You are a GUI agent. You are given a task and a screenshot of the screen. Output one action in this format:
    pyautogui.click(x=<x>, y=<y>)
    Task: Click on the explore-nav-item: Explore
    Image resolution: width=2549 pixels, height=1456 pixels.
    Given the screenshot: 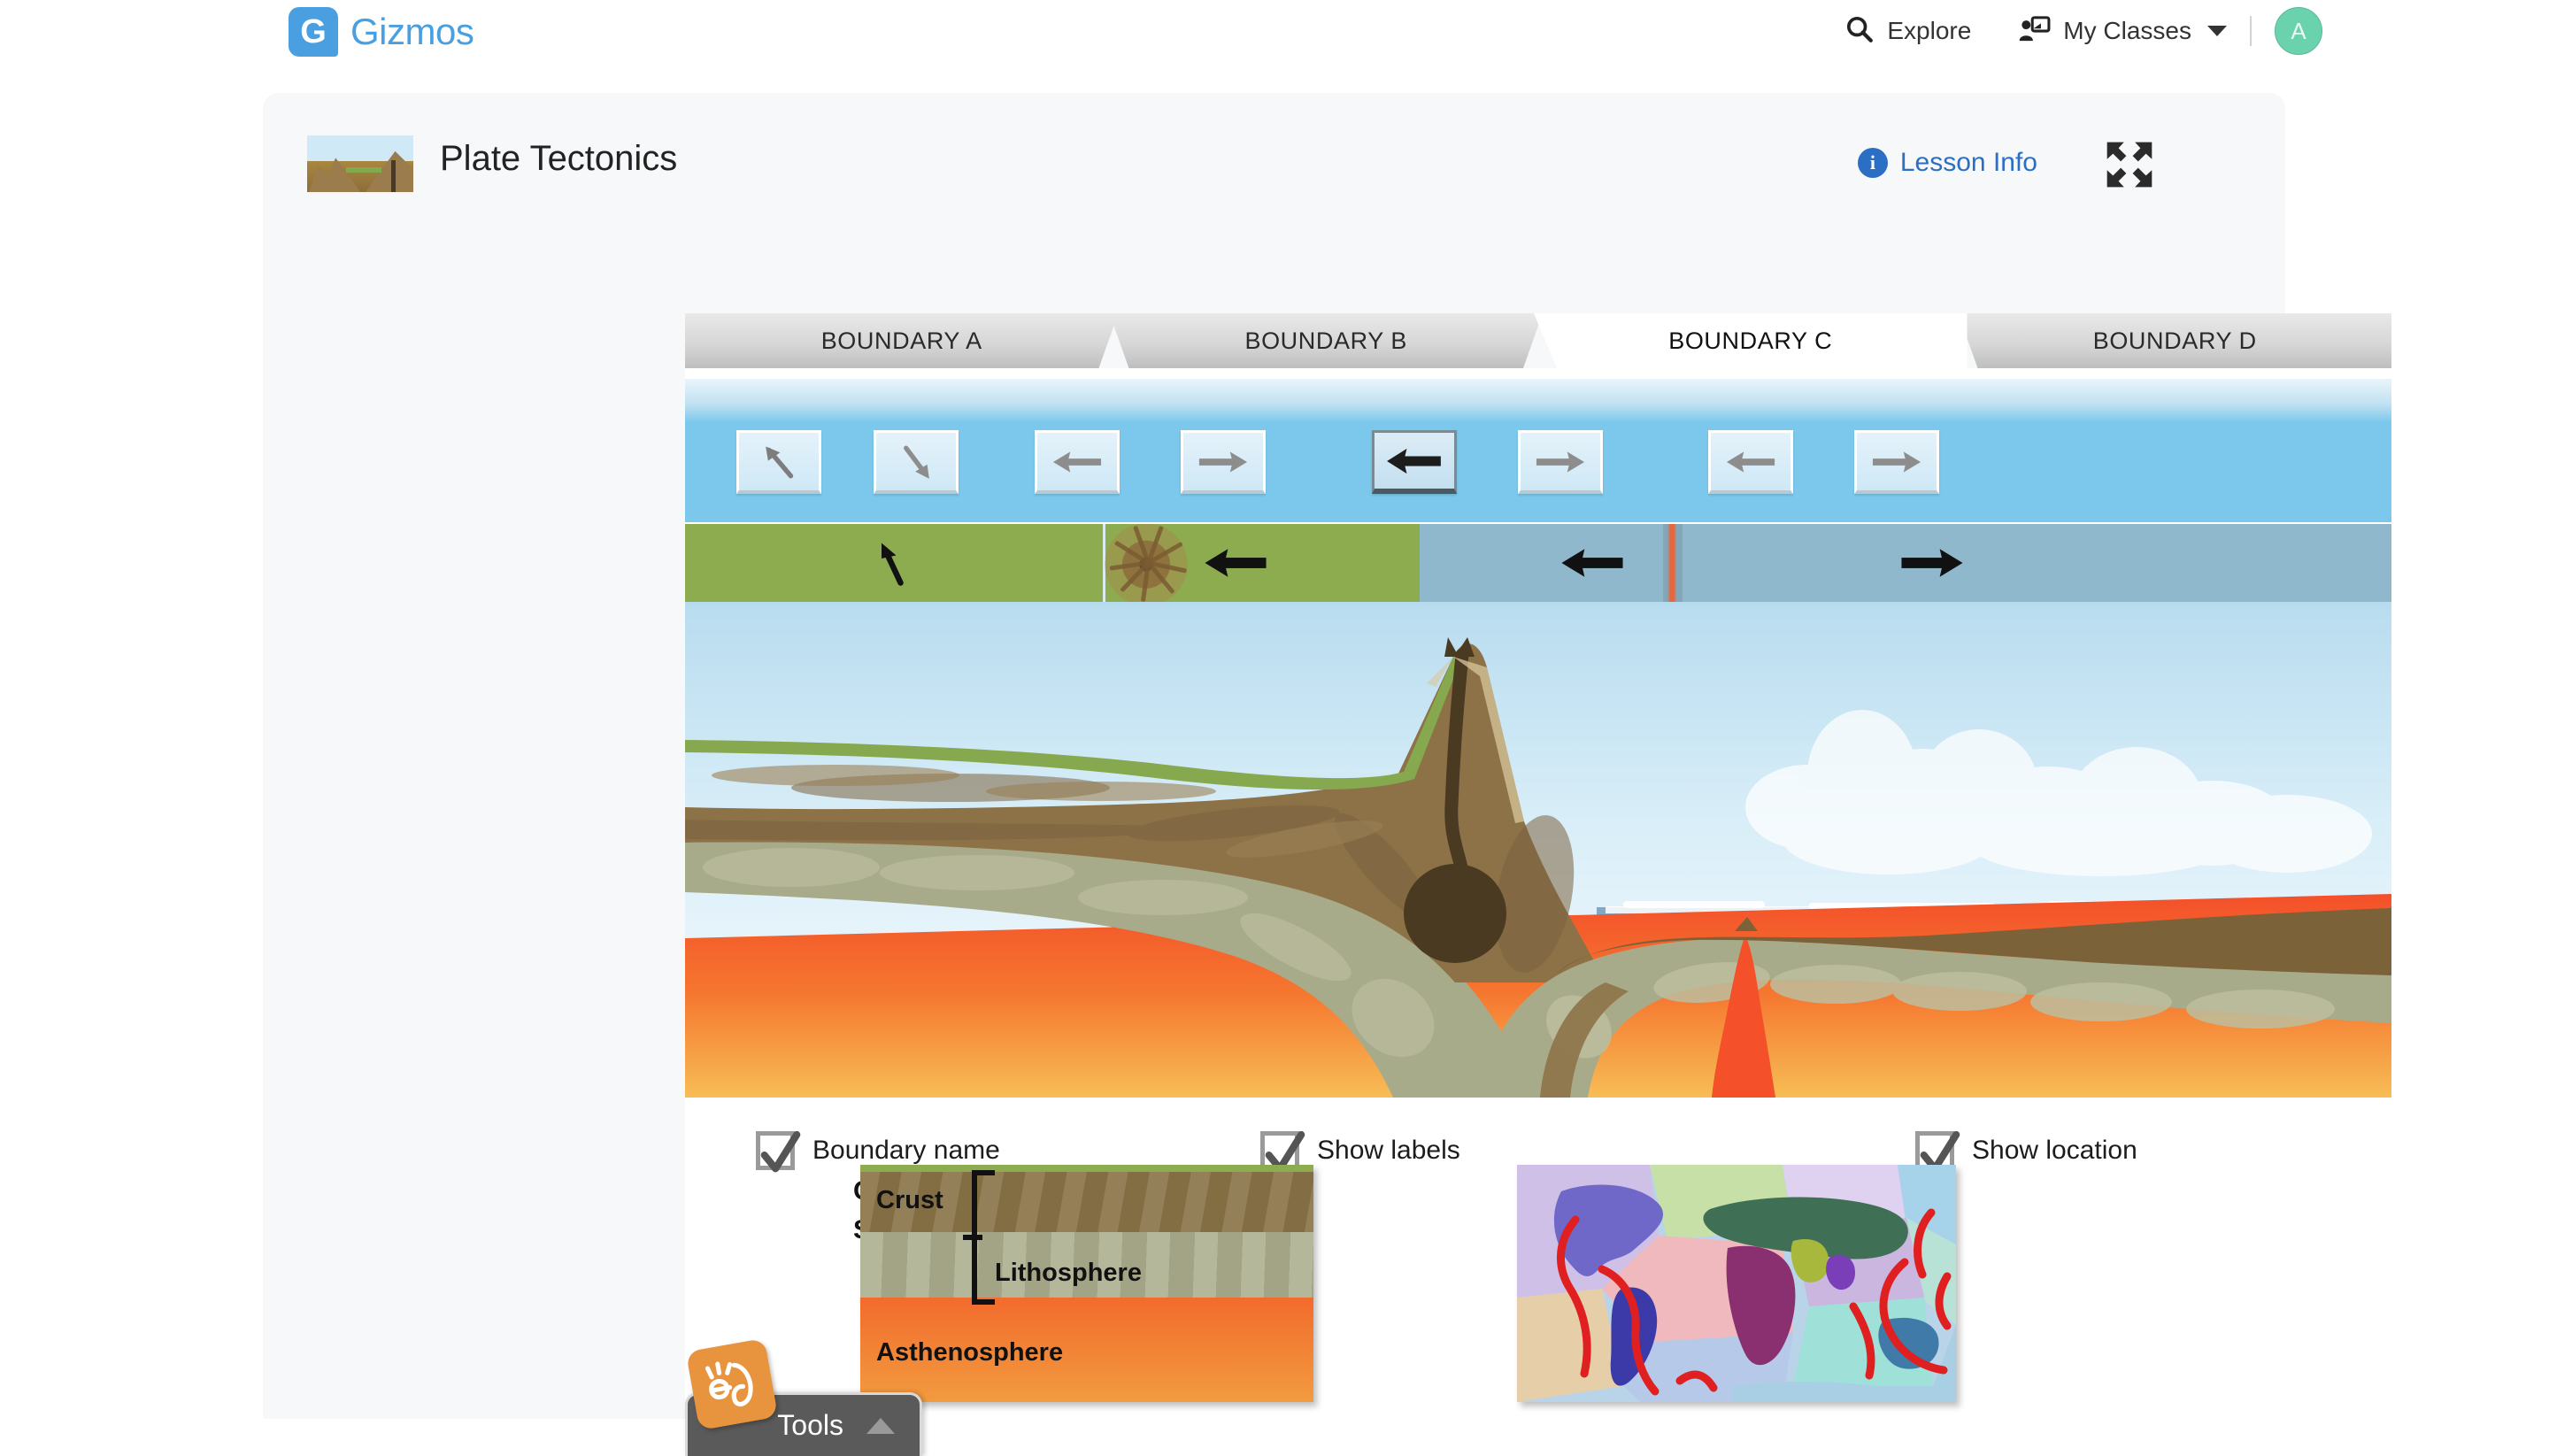 What is the action you would take?
    pyautogui.click(x=1907, y=31)
    